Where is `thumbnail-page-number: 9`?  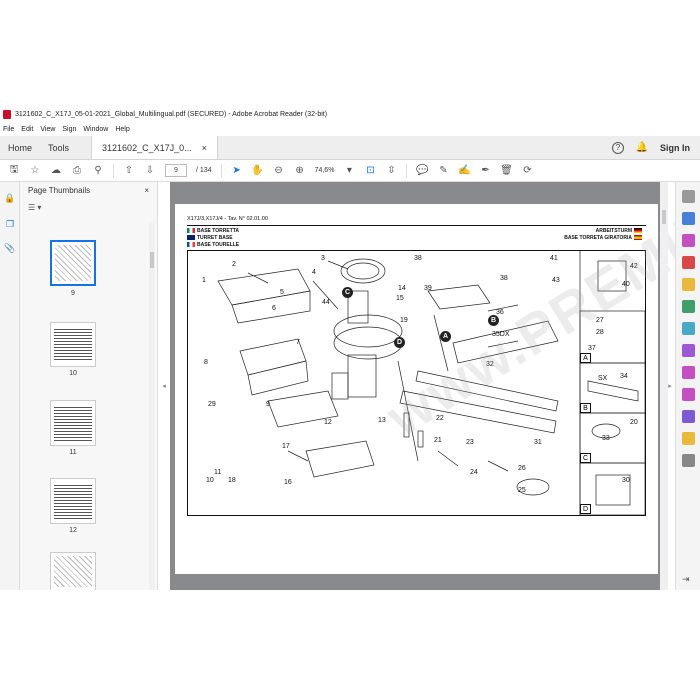 thumbnail-page-number: 9 is located at coordinates (73, 293).